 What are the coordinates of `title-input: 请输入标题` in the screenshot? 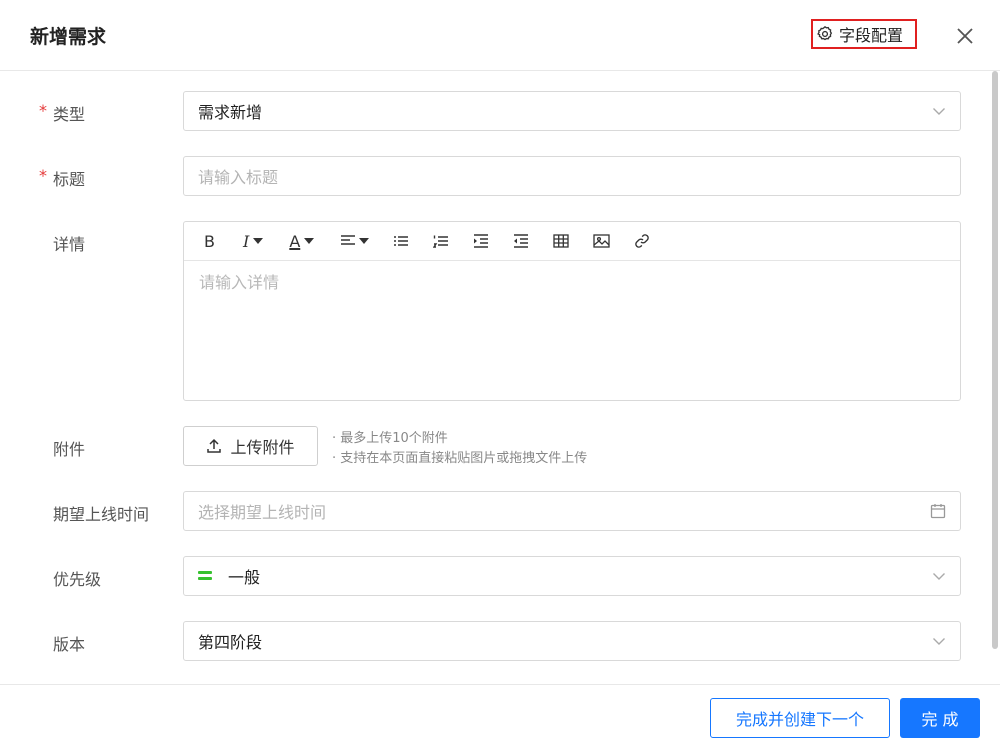 It's located at (572, 176).